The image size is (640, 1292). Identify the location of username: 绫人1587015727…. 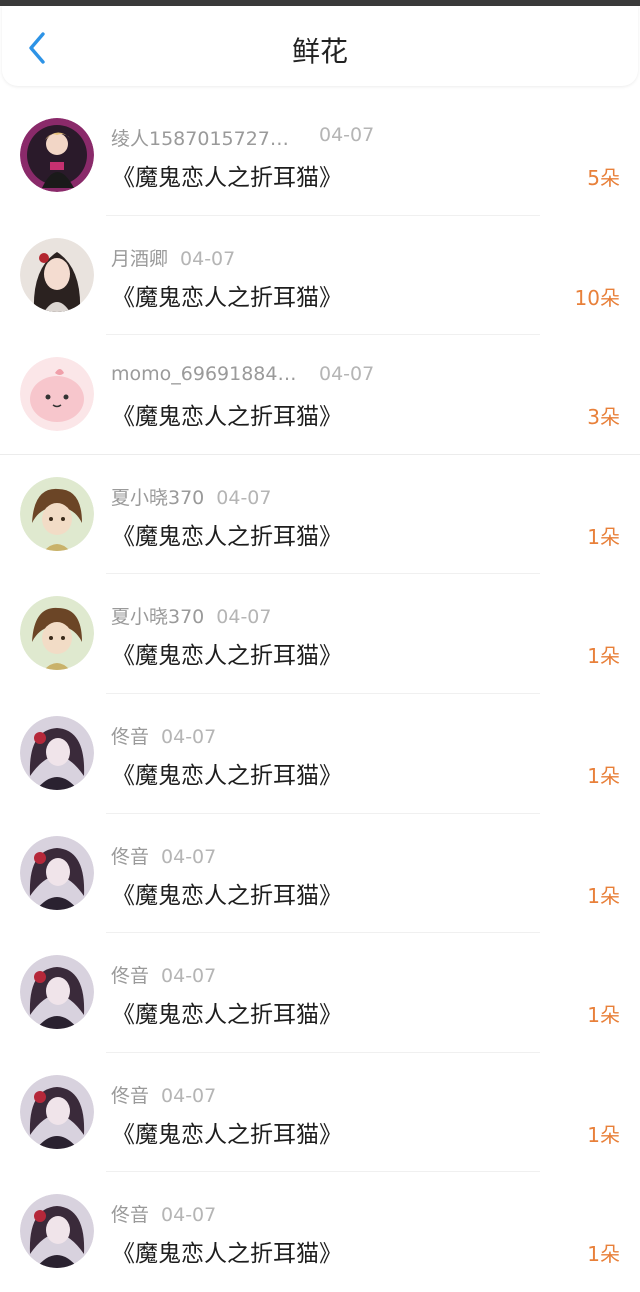
(209, 137).